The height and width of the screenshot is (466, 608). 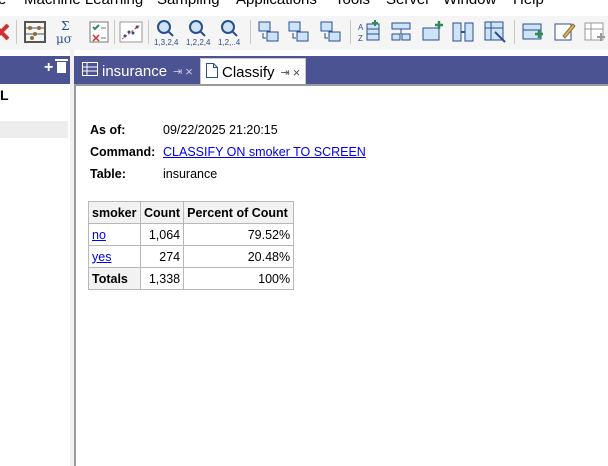 What do you see at coordinates (188, 4) in the screenshot?
I see `menu-sampling: Sampling` at bounding box center [188, 4].